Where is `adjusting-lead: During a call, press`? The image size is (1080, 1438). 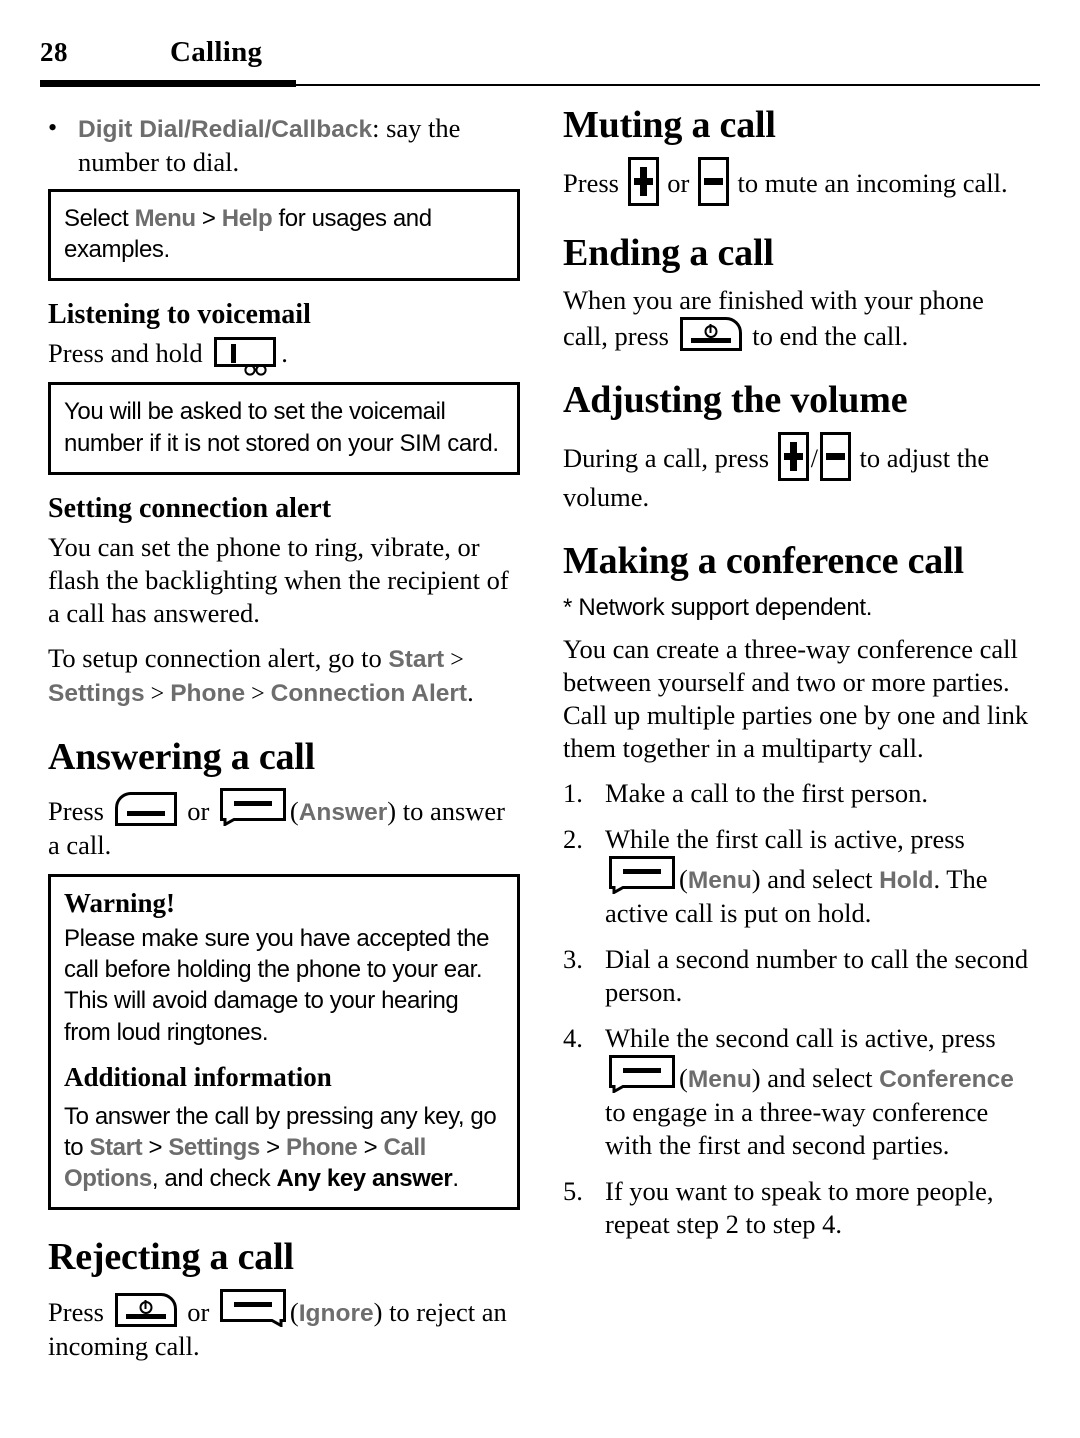
adjusting-lead: During a call, press is located at coordinates (669, 457).